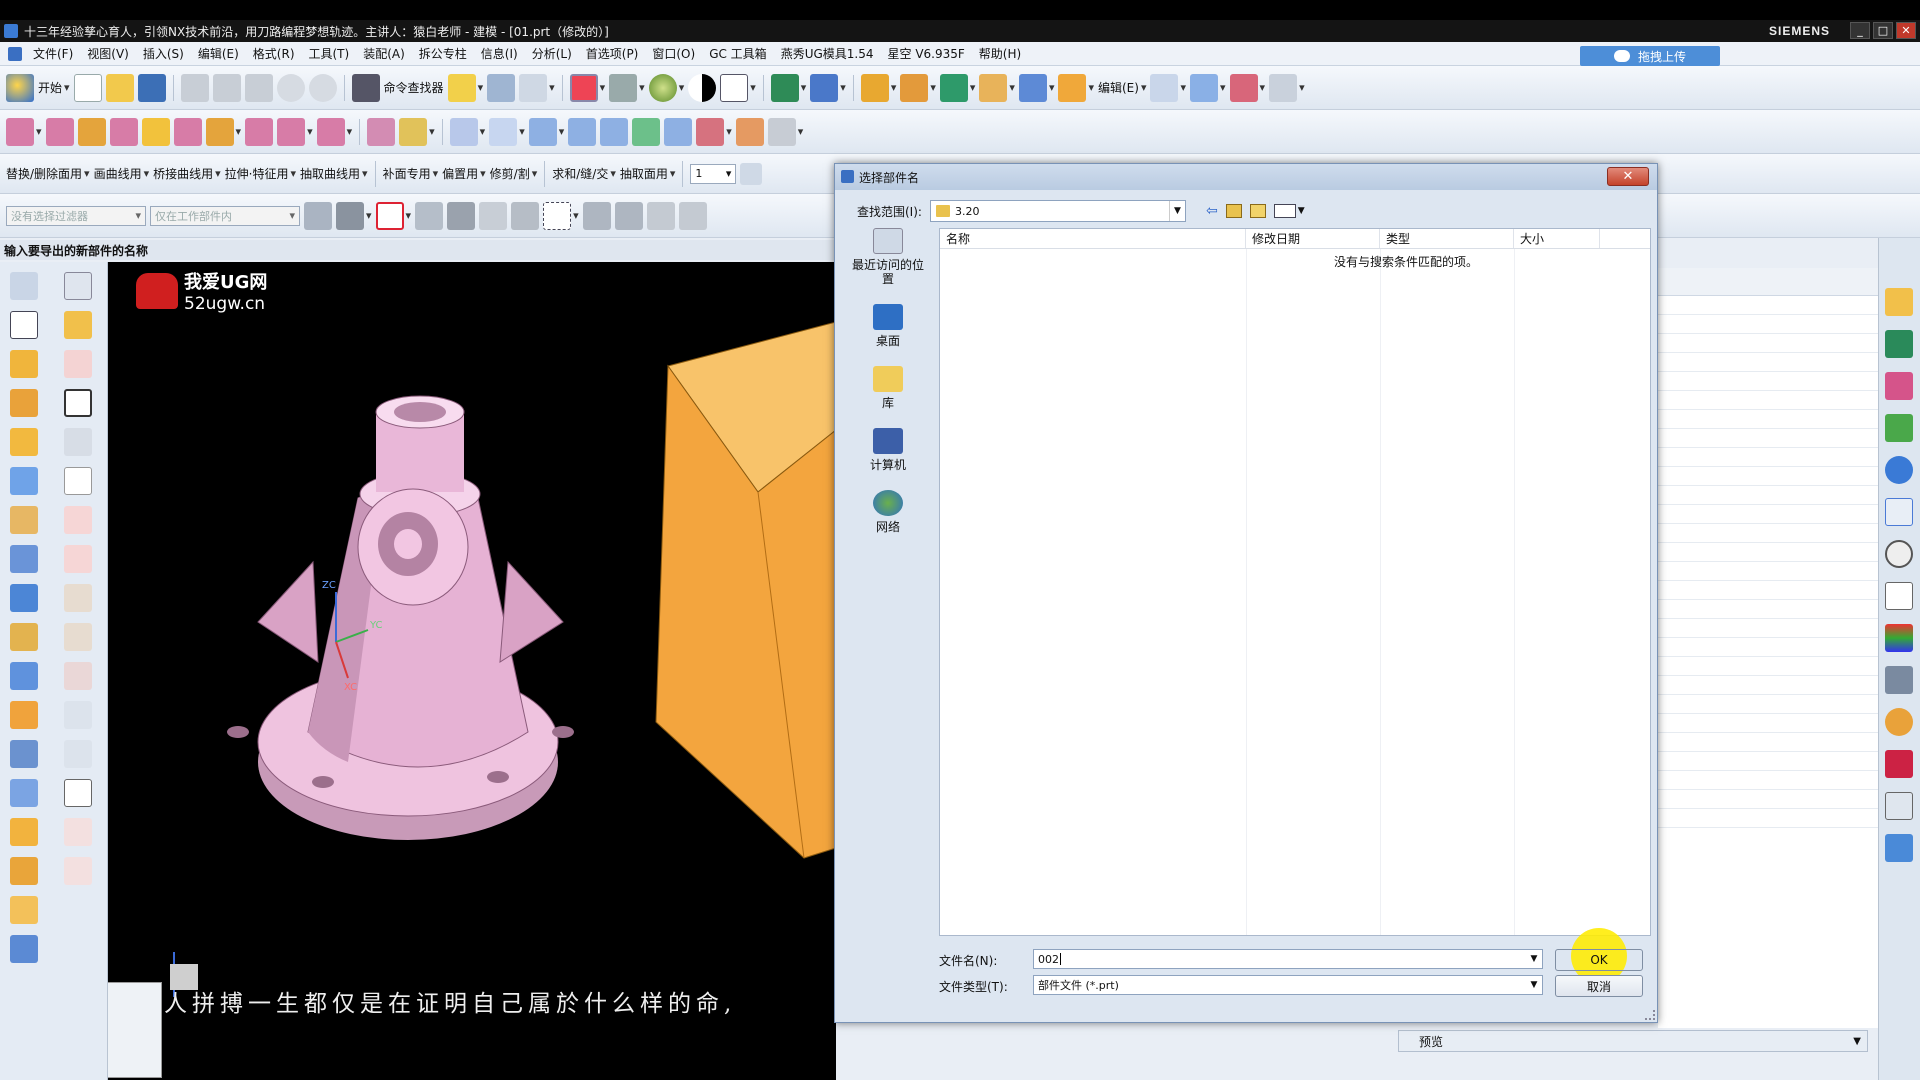 Image resolution: width=1920 pixels, height=1080 pixels. Describe the element at coordinates (24, 325) in the screenshot. I see `sketch-icon` at that location.